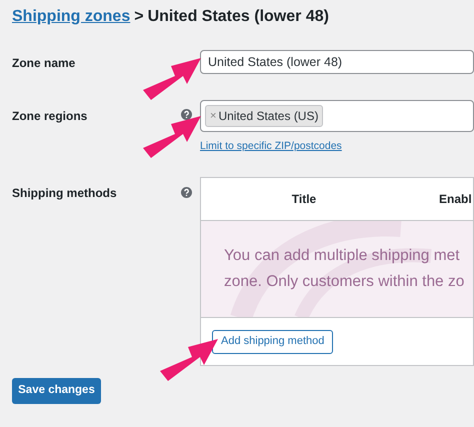 This screenshot has width=474, height=427. What do you see at coordinates (213, 116) in the screenshot?
I see `remove-tag-button: ×` at bounding box center [213, 116].